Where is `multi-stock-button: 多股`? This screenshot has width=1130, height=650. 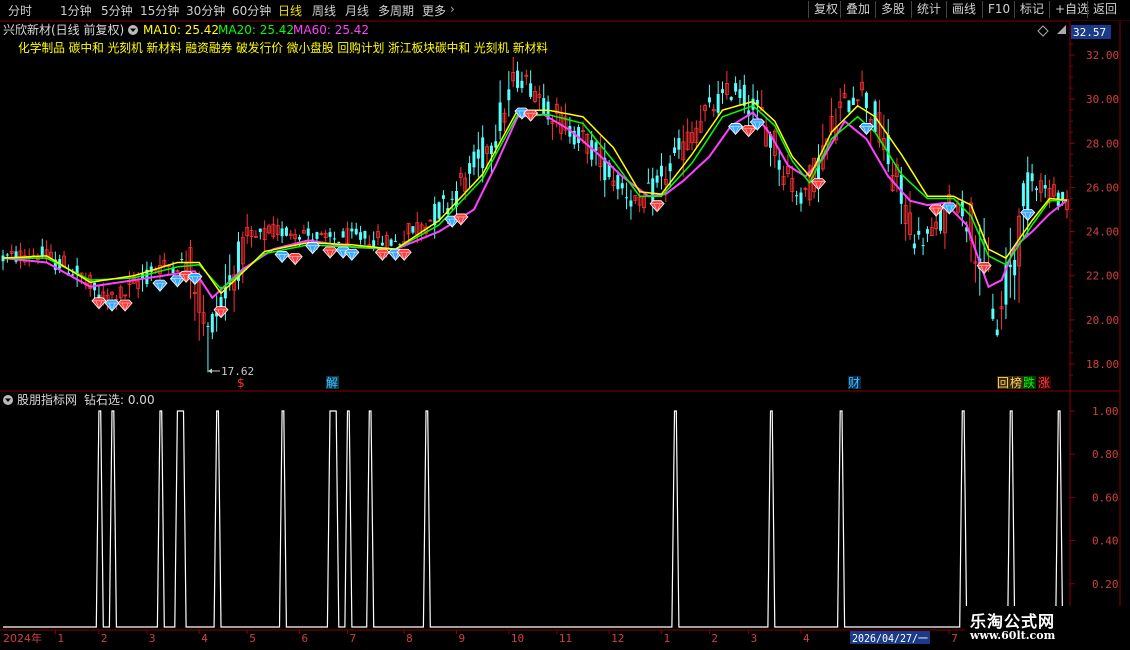
multi-stock-button: 多股 is located at coordinates (892, 9).